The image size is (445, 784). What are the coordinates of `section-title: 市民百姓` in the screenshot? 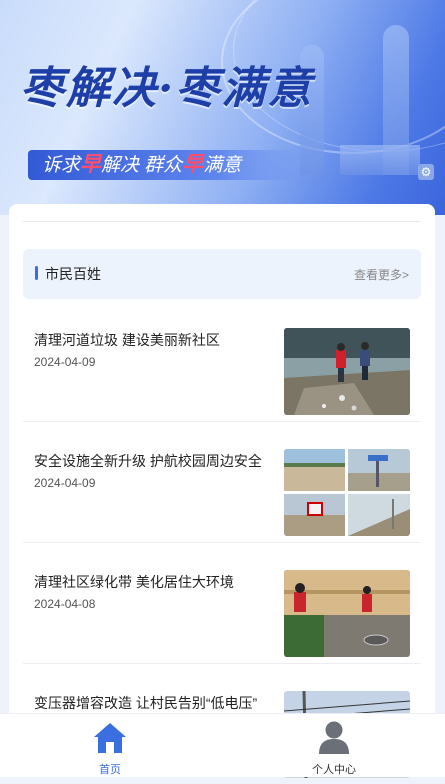 It's located at (73, 274).